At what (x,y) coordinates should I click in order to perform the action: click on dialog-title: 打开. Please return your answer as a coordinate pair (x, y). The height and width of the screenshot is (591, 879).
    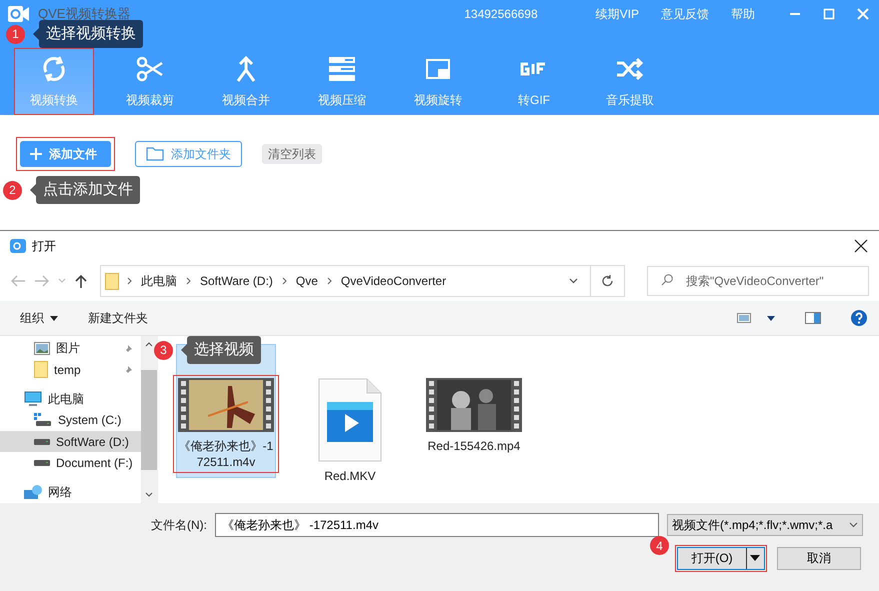
    Looking at the image, I should click on (44, 246).